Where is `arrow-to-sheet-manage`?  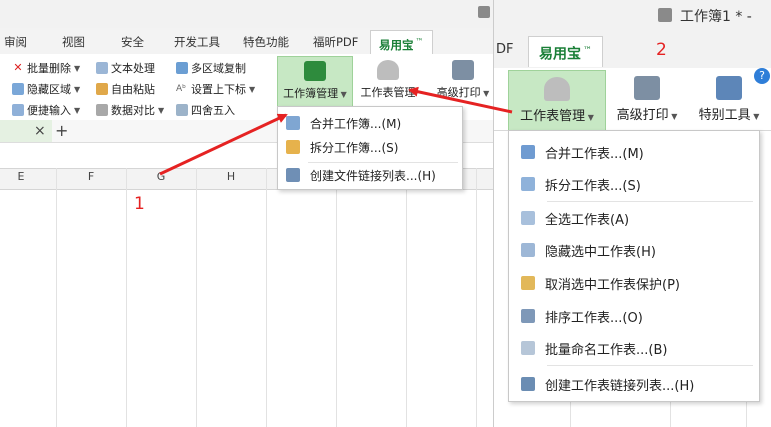 arrow-to-sheet-manage is located at coordinates (460, 100).